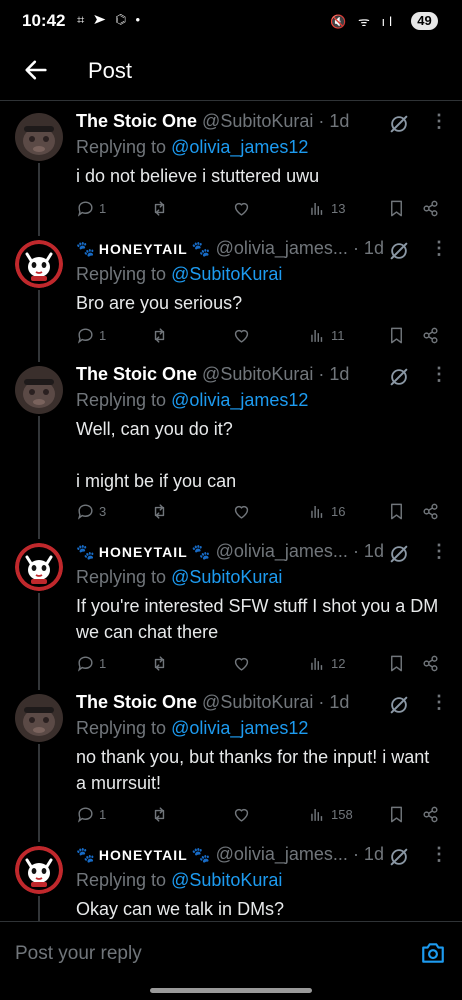 This screenshot has height=1000, width=462. I want to click on views-button: 16, so click(326, 511).